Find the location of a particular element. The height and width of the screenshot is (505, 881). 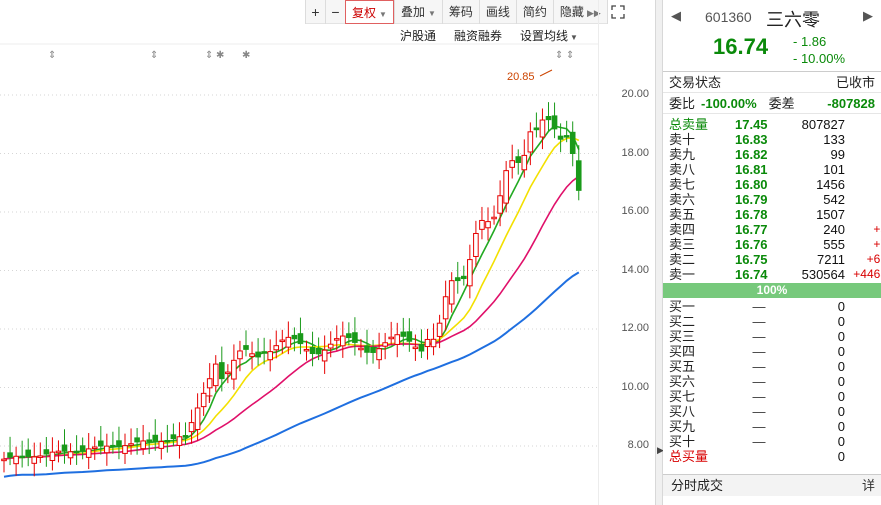

bid-price: — is located at coordinates (759, 426).